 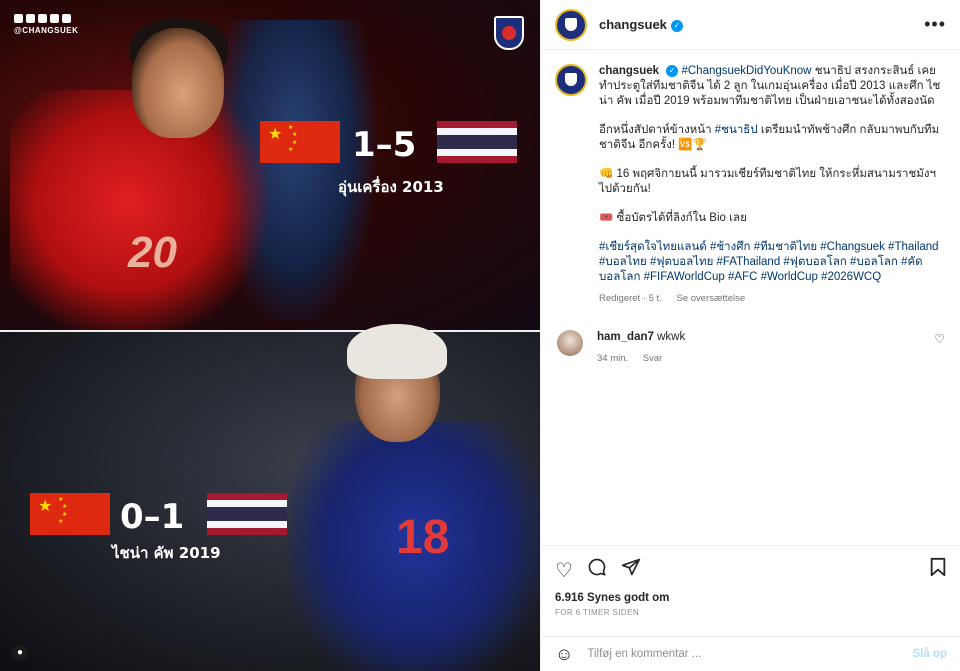 I want to click on red-jersey-player, so click(x=140, y=215).